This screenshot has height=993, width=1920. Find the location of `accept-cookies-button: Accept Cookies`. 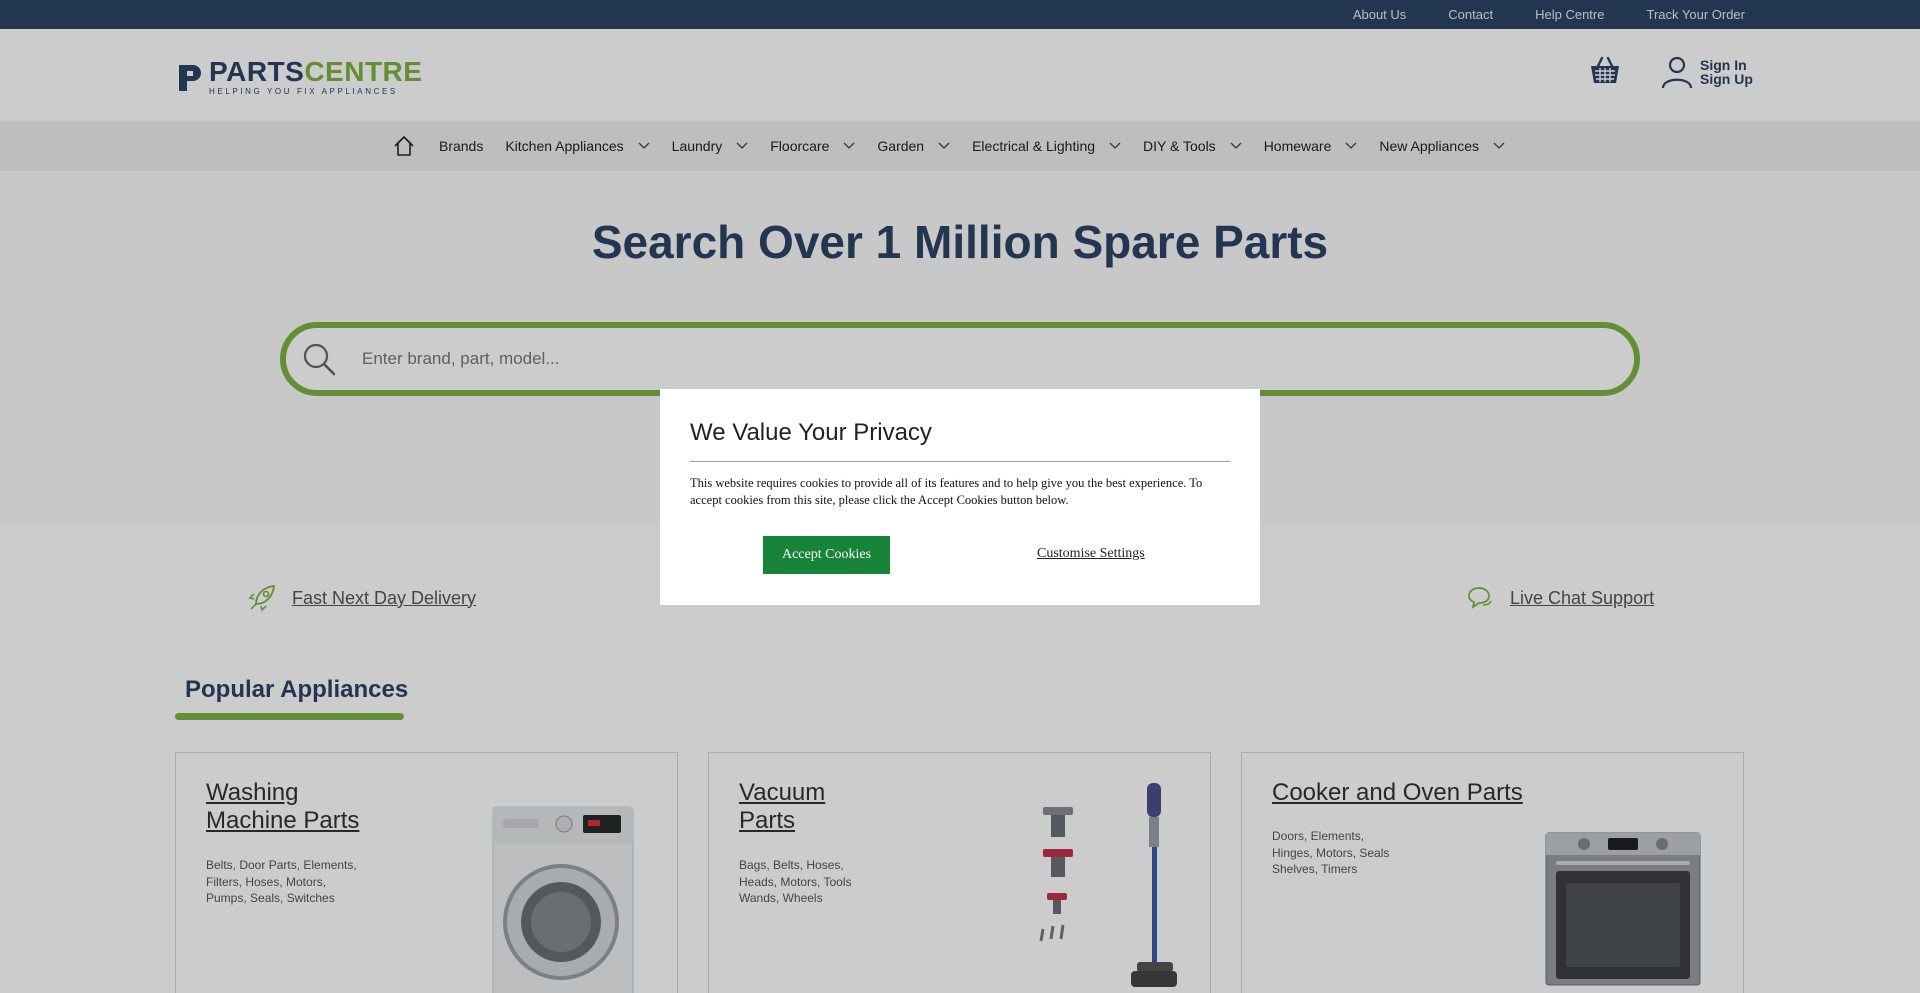

accept-cookies-button: Accept Cookies is located at coordinates (826, 555).